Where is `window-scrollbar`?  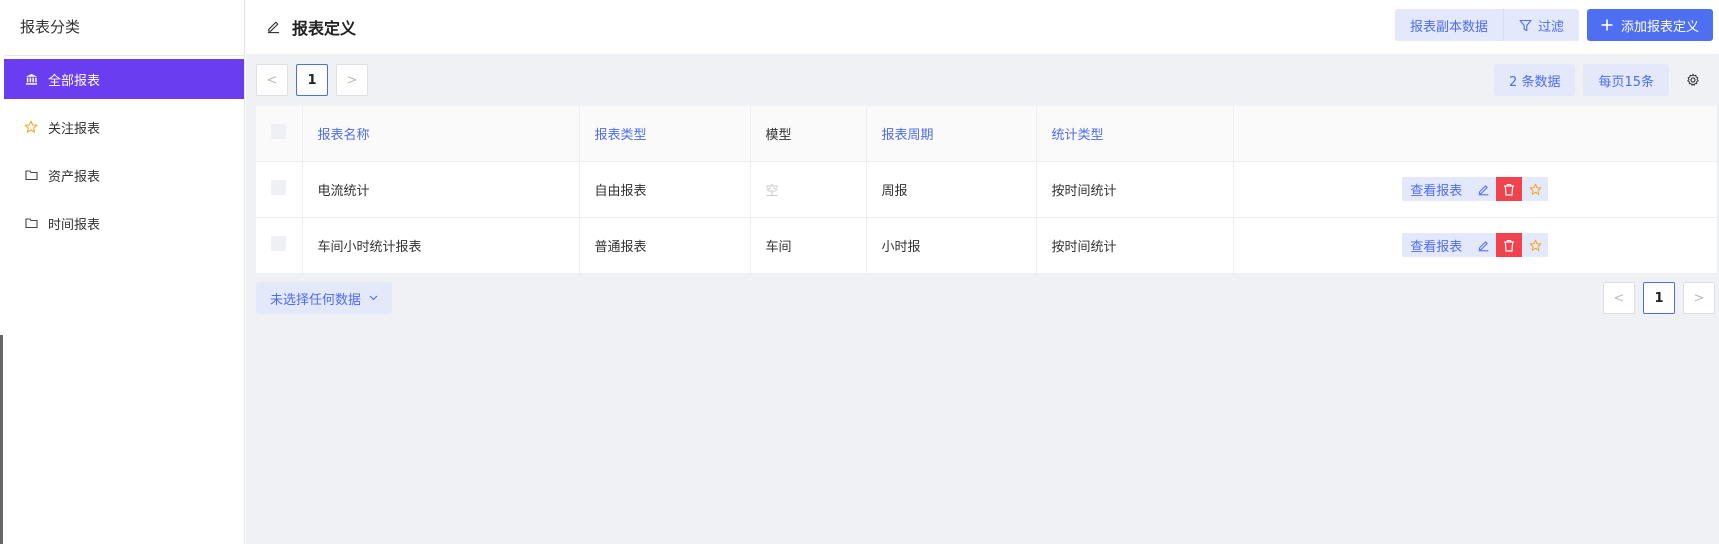 window-scrollbar is located at coordinates (1, 439).